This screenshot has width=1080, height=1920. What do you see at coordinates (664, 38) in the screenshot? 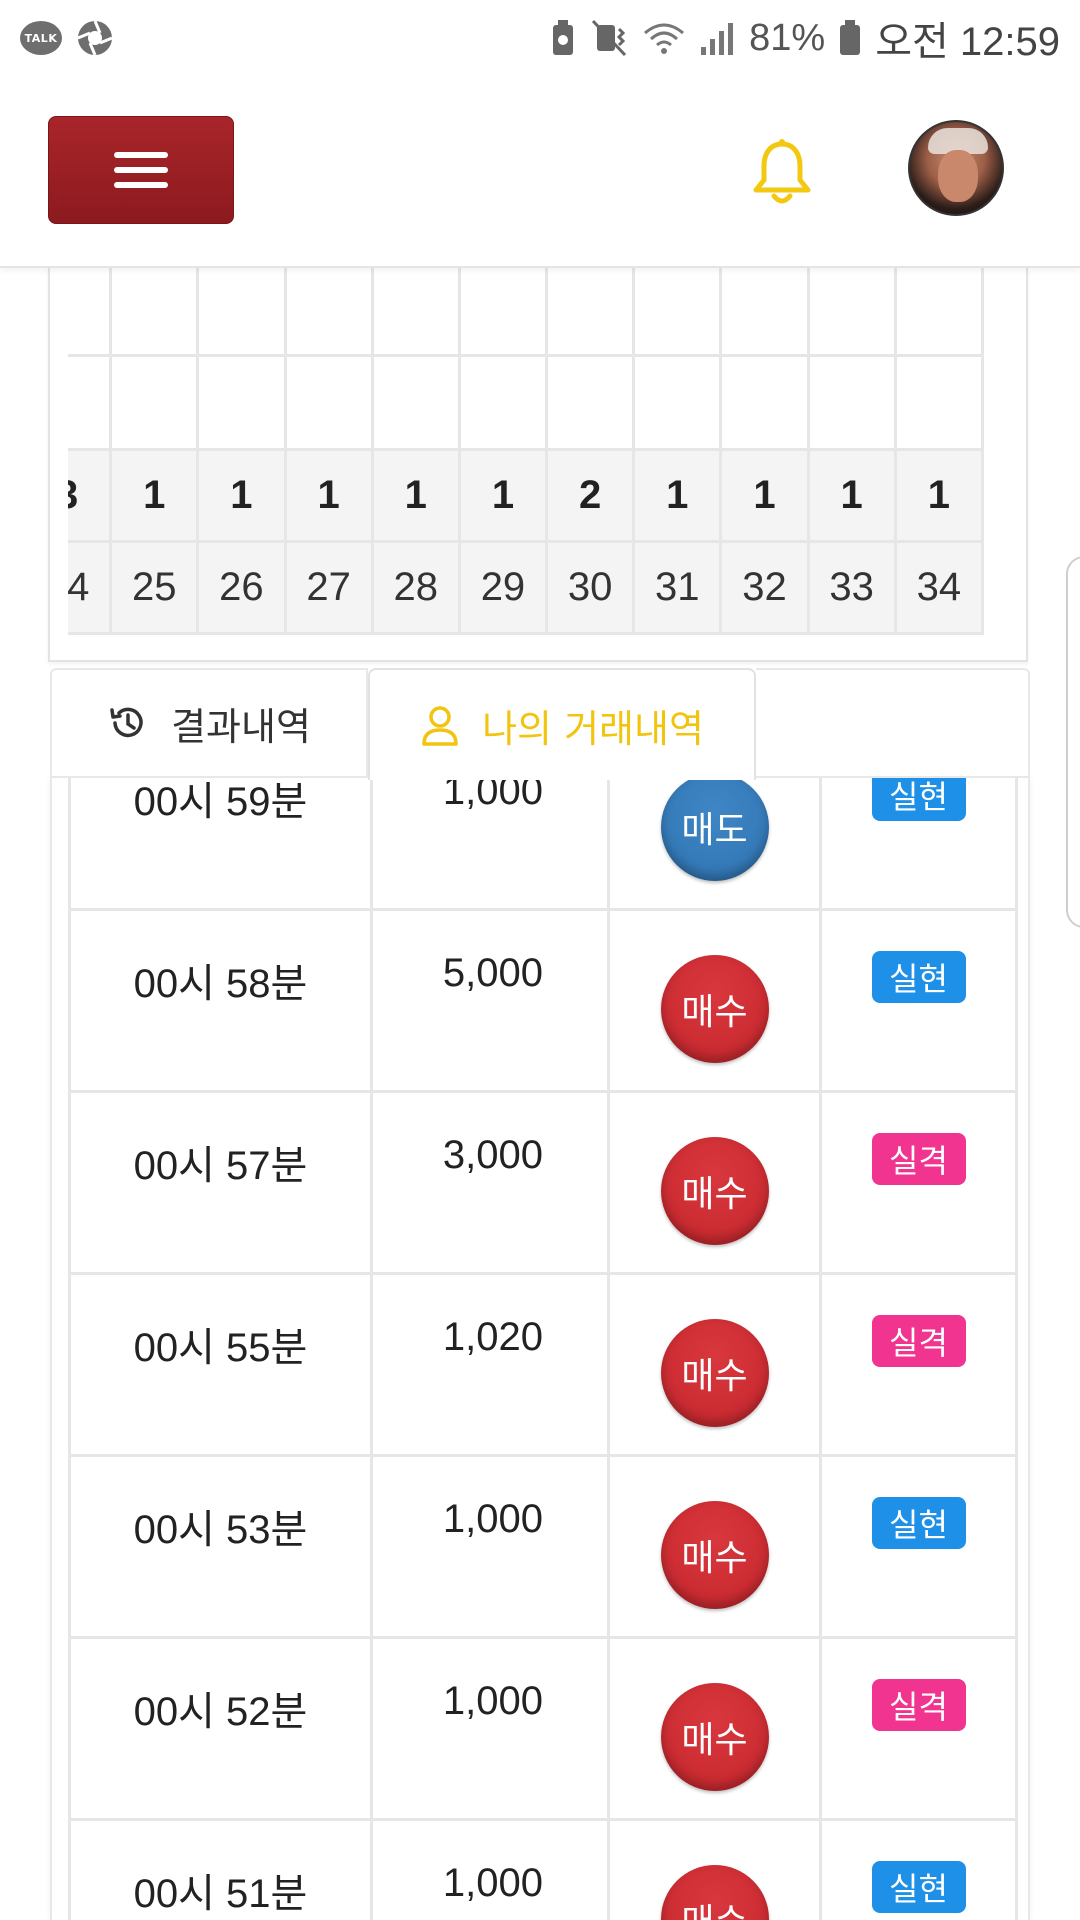
I see `wifi-icon` at bounding box center [664, 38].